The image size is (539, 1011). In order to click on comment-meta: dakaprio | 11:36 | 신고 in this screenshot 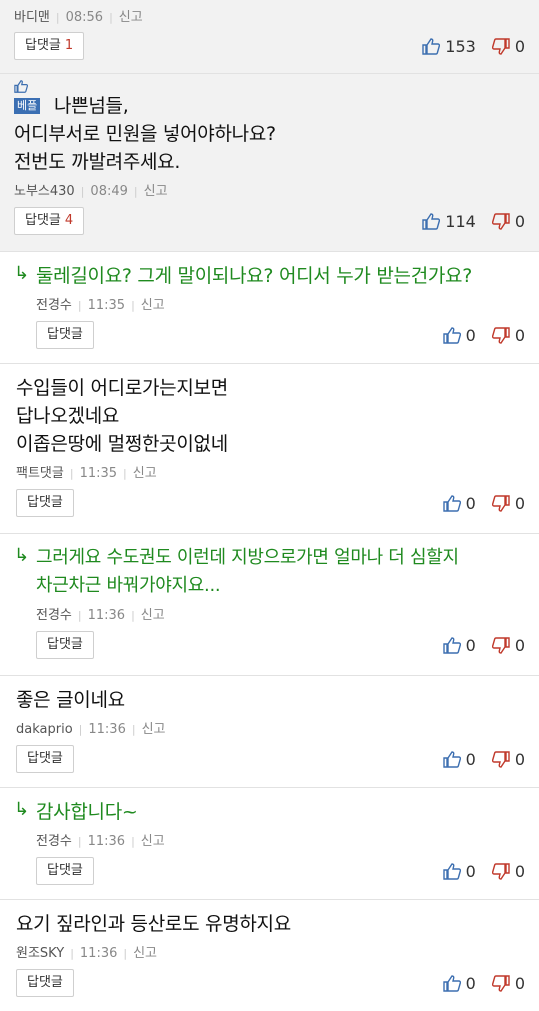, I will do `click(91, 729)`.